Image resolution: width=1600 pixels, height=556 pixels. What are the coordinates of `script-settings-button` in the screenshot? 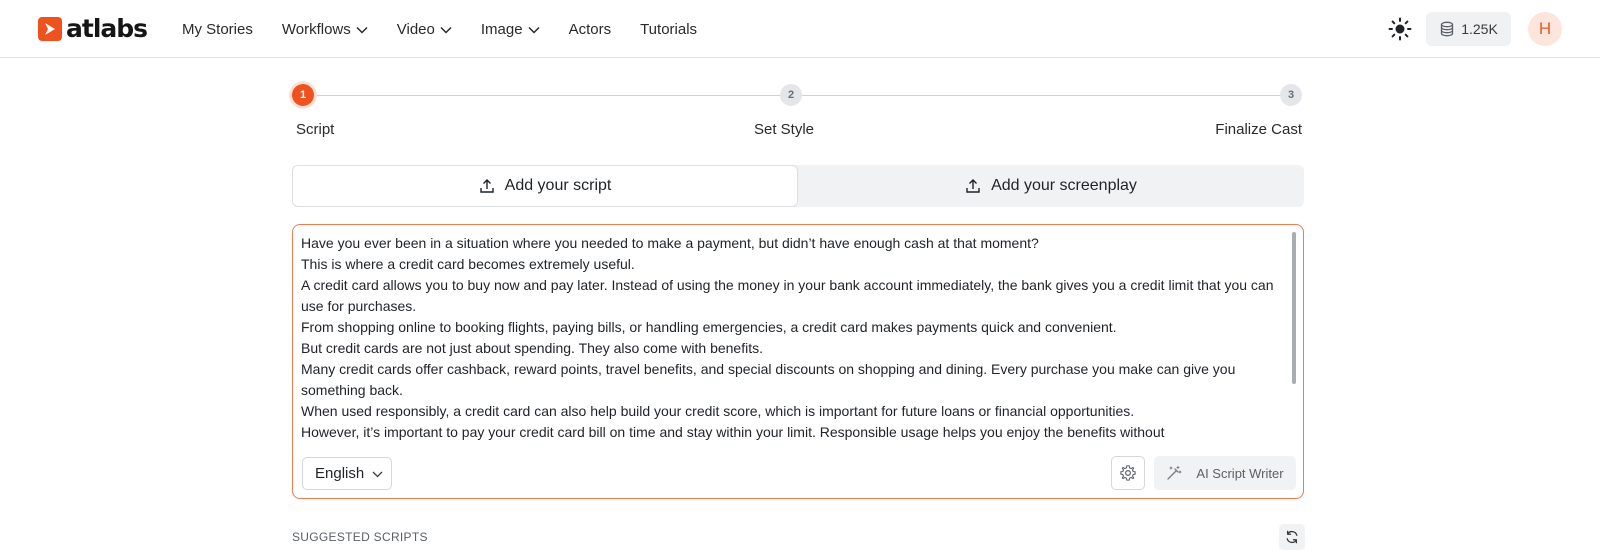 It's located at (1128, 473).